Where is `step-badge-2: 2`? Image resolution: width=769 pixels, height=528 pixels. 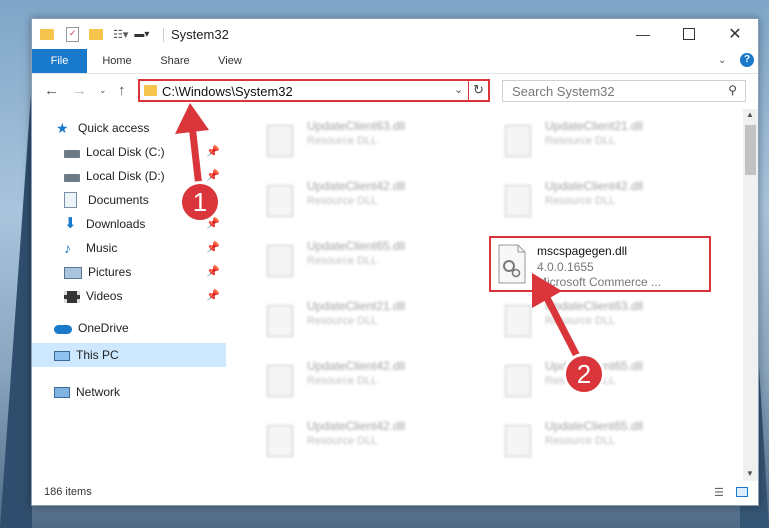 step-badge-2: 2 is located at coordinates (584, 374).